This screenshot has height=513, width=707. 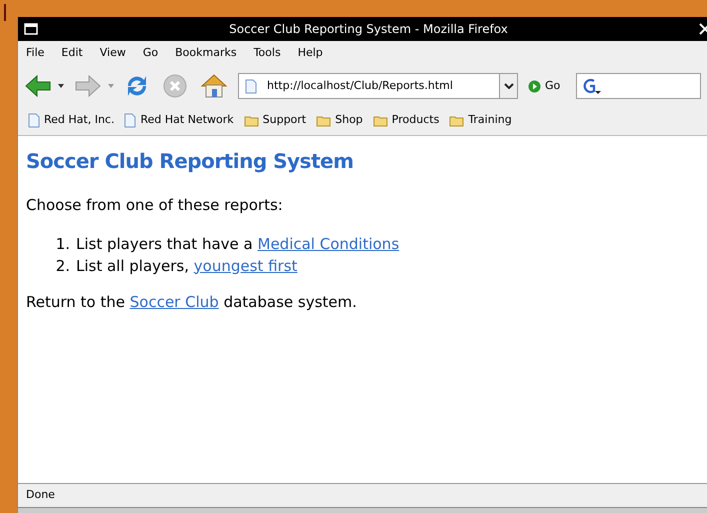 I want to click on url-dropdown-button, so click(x=508, y=86).